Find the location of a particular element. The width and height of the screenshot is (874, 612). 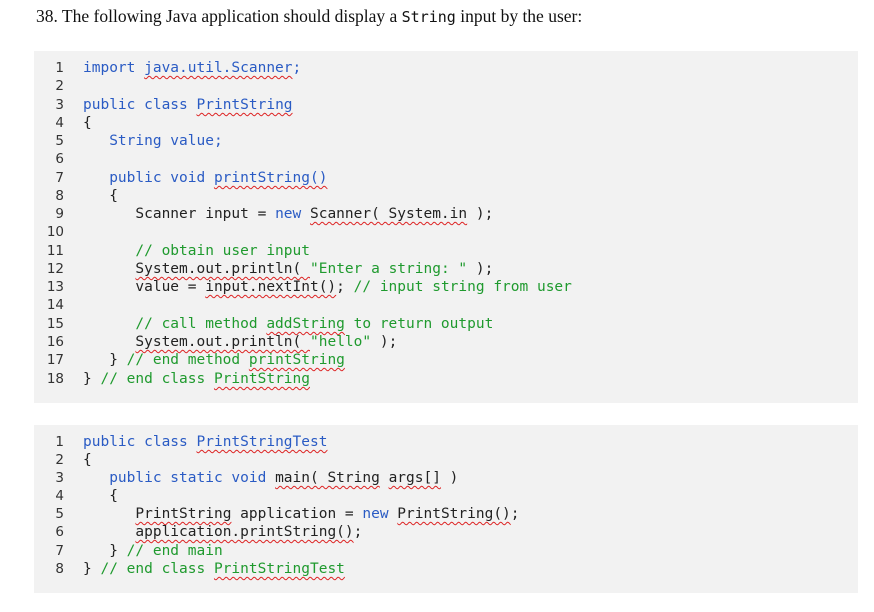

code-token: printString is located at coordinates (296, 360).